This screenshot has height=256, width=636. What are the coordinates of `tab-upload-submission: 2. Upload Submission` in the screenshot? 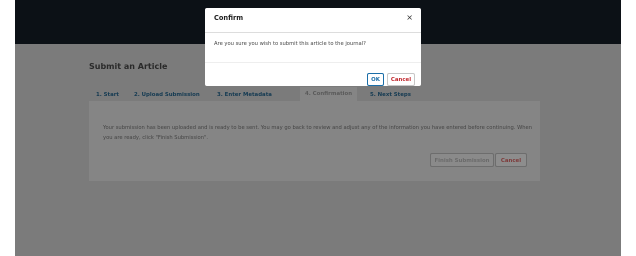 It's located at (167, 95).